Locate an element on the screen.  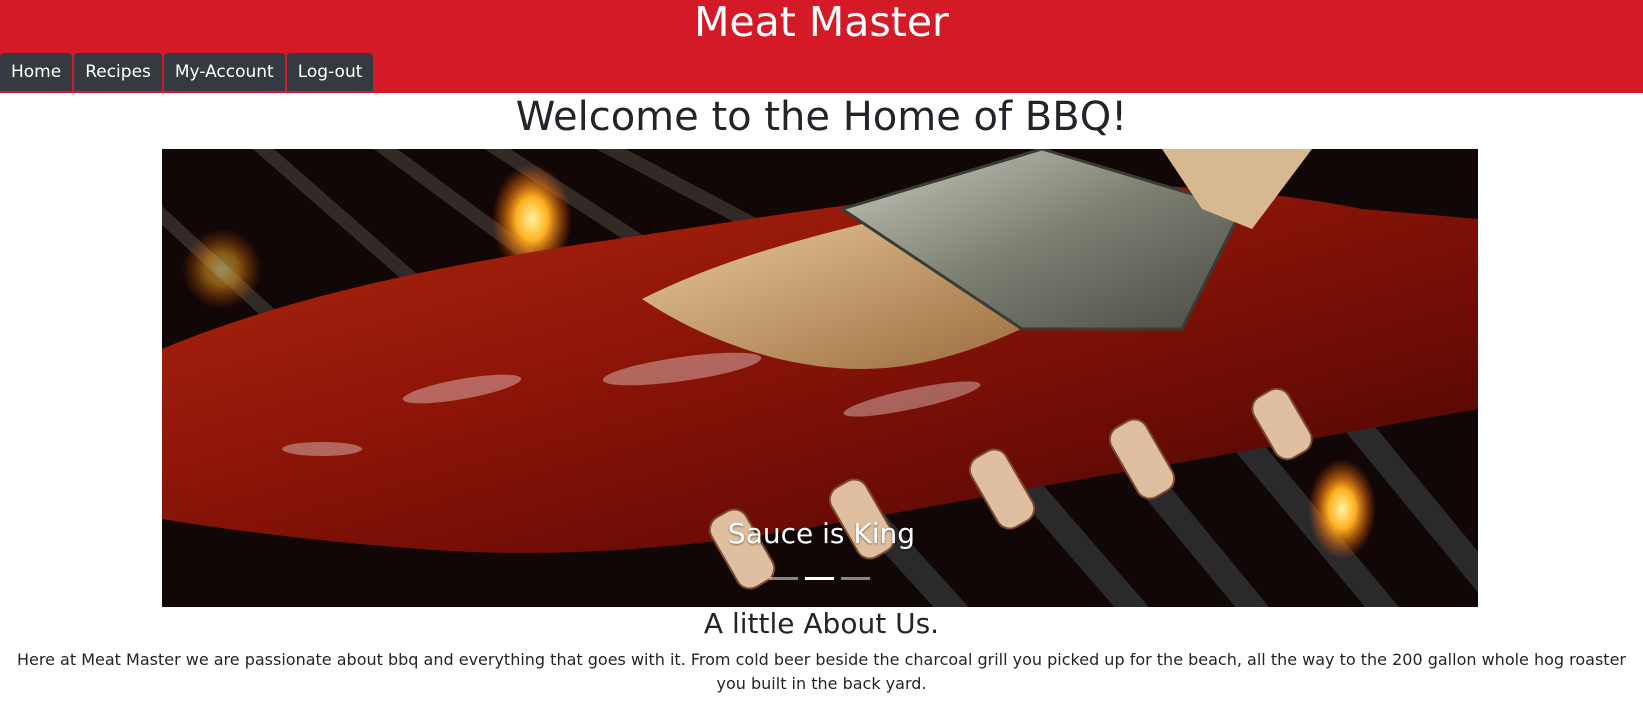
nav-item-my-account: My-Account is located at coordinates (224, 72).